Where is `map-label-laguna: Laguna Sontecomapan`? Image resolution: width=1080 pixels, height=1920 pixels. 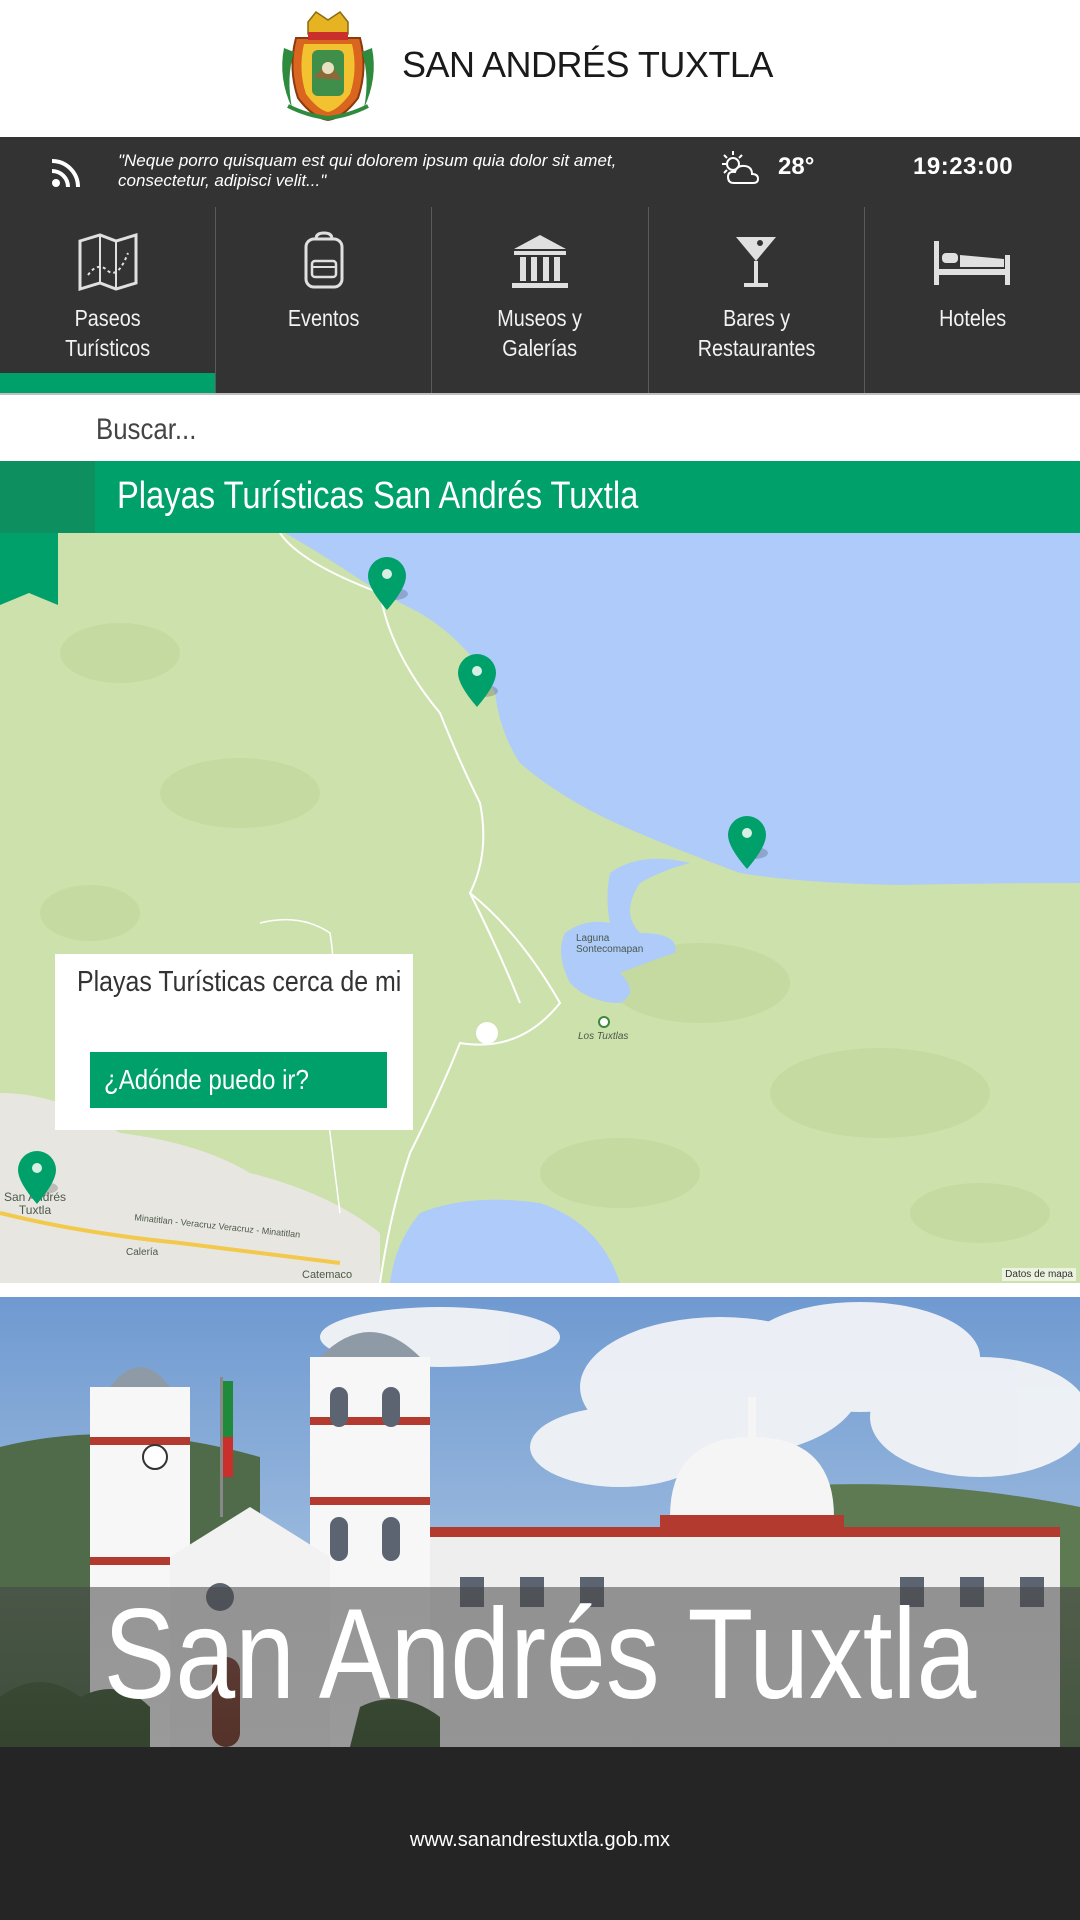
map-label-laguna: Laguna Sontecomapan is located at coordinates (610, 944).